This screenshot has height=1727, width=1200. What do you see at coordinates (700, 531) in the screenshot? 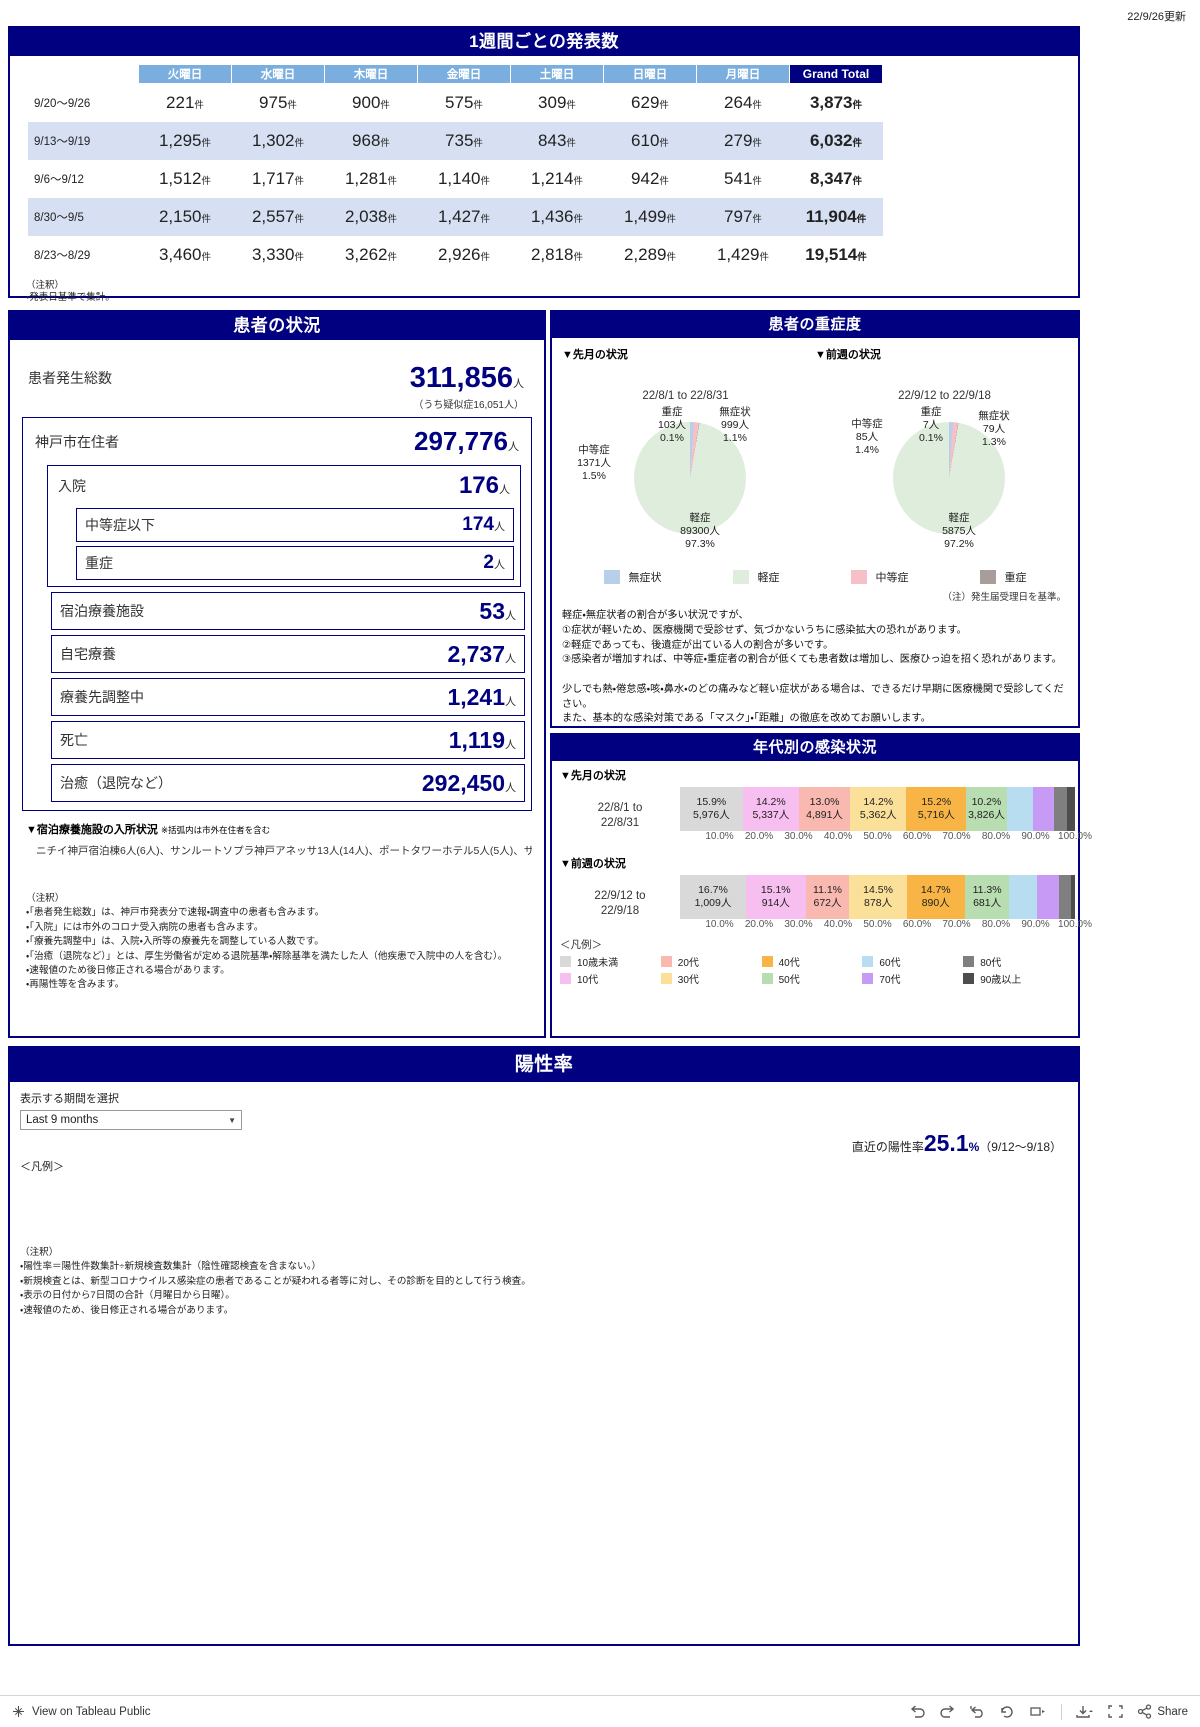
I see `severity-label-mild-left: 軽症 89300人 97.3%` at bounding box center [700, 531].